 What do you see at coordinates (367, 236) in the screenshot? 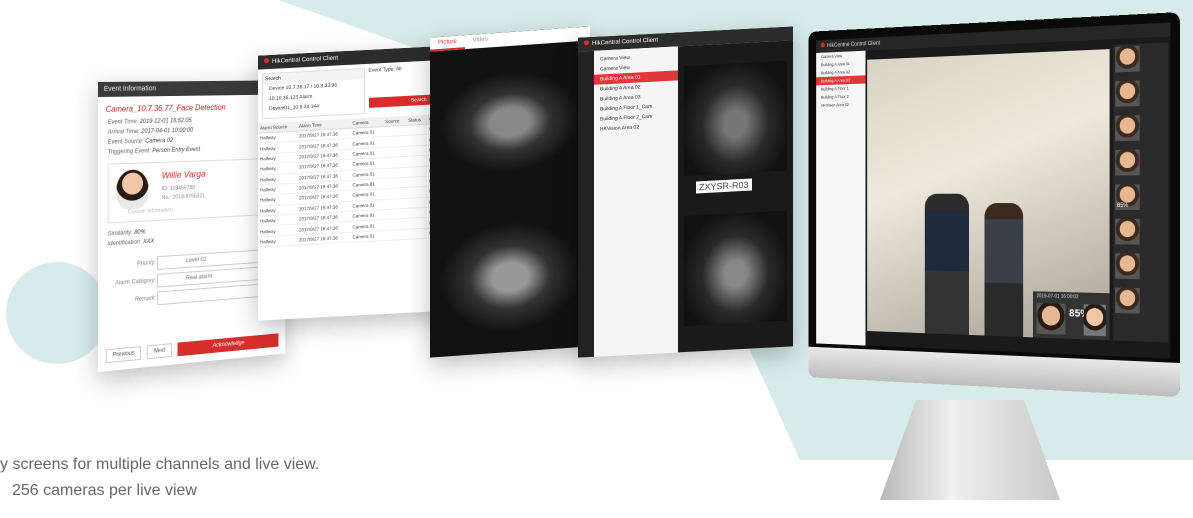
I see `table-cell: Camera 01` at bounding box center [367, 236].